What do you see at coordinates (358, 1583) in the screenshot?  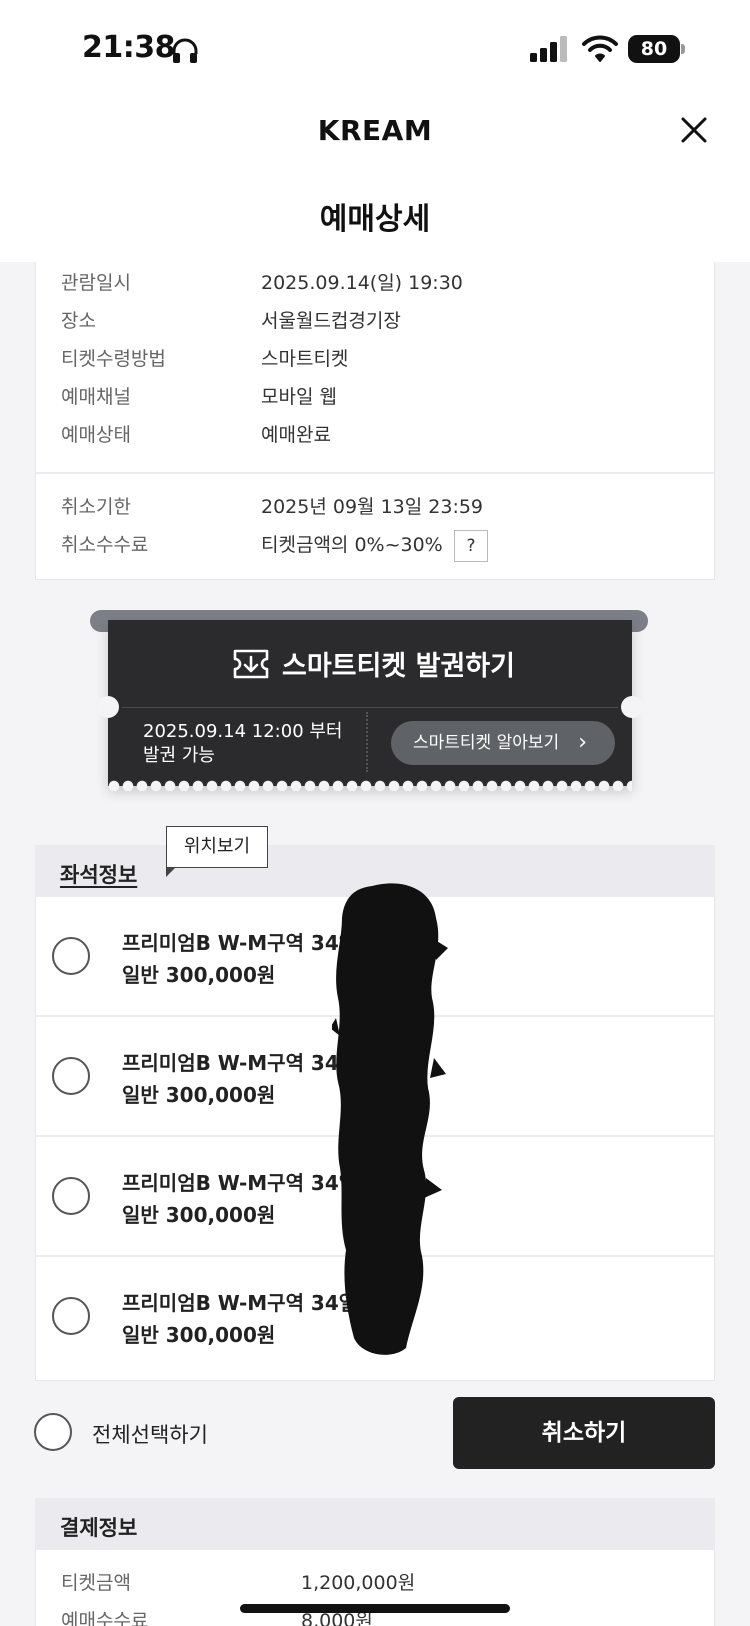 I see `payment-value: 1,200,000원` at bounding box center [358, 1583].